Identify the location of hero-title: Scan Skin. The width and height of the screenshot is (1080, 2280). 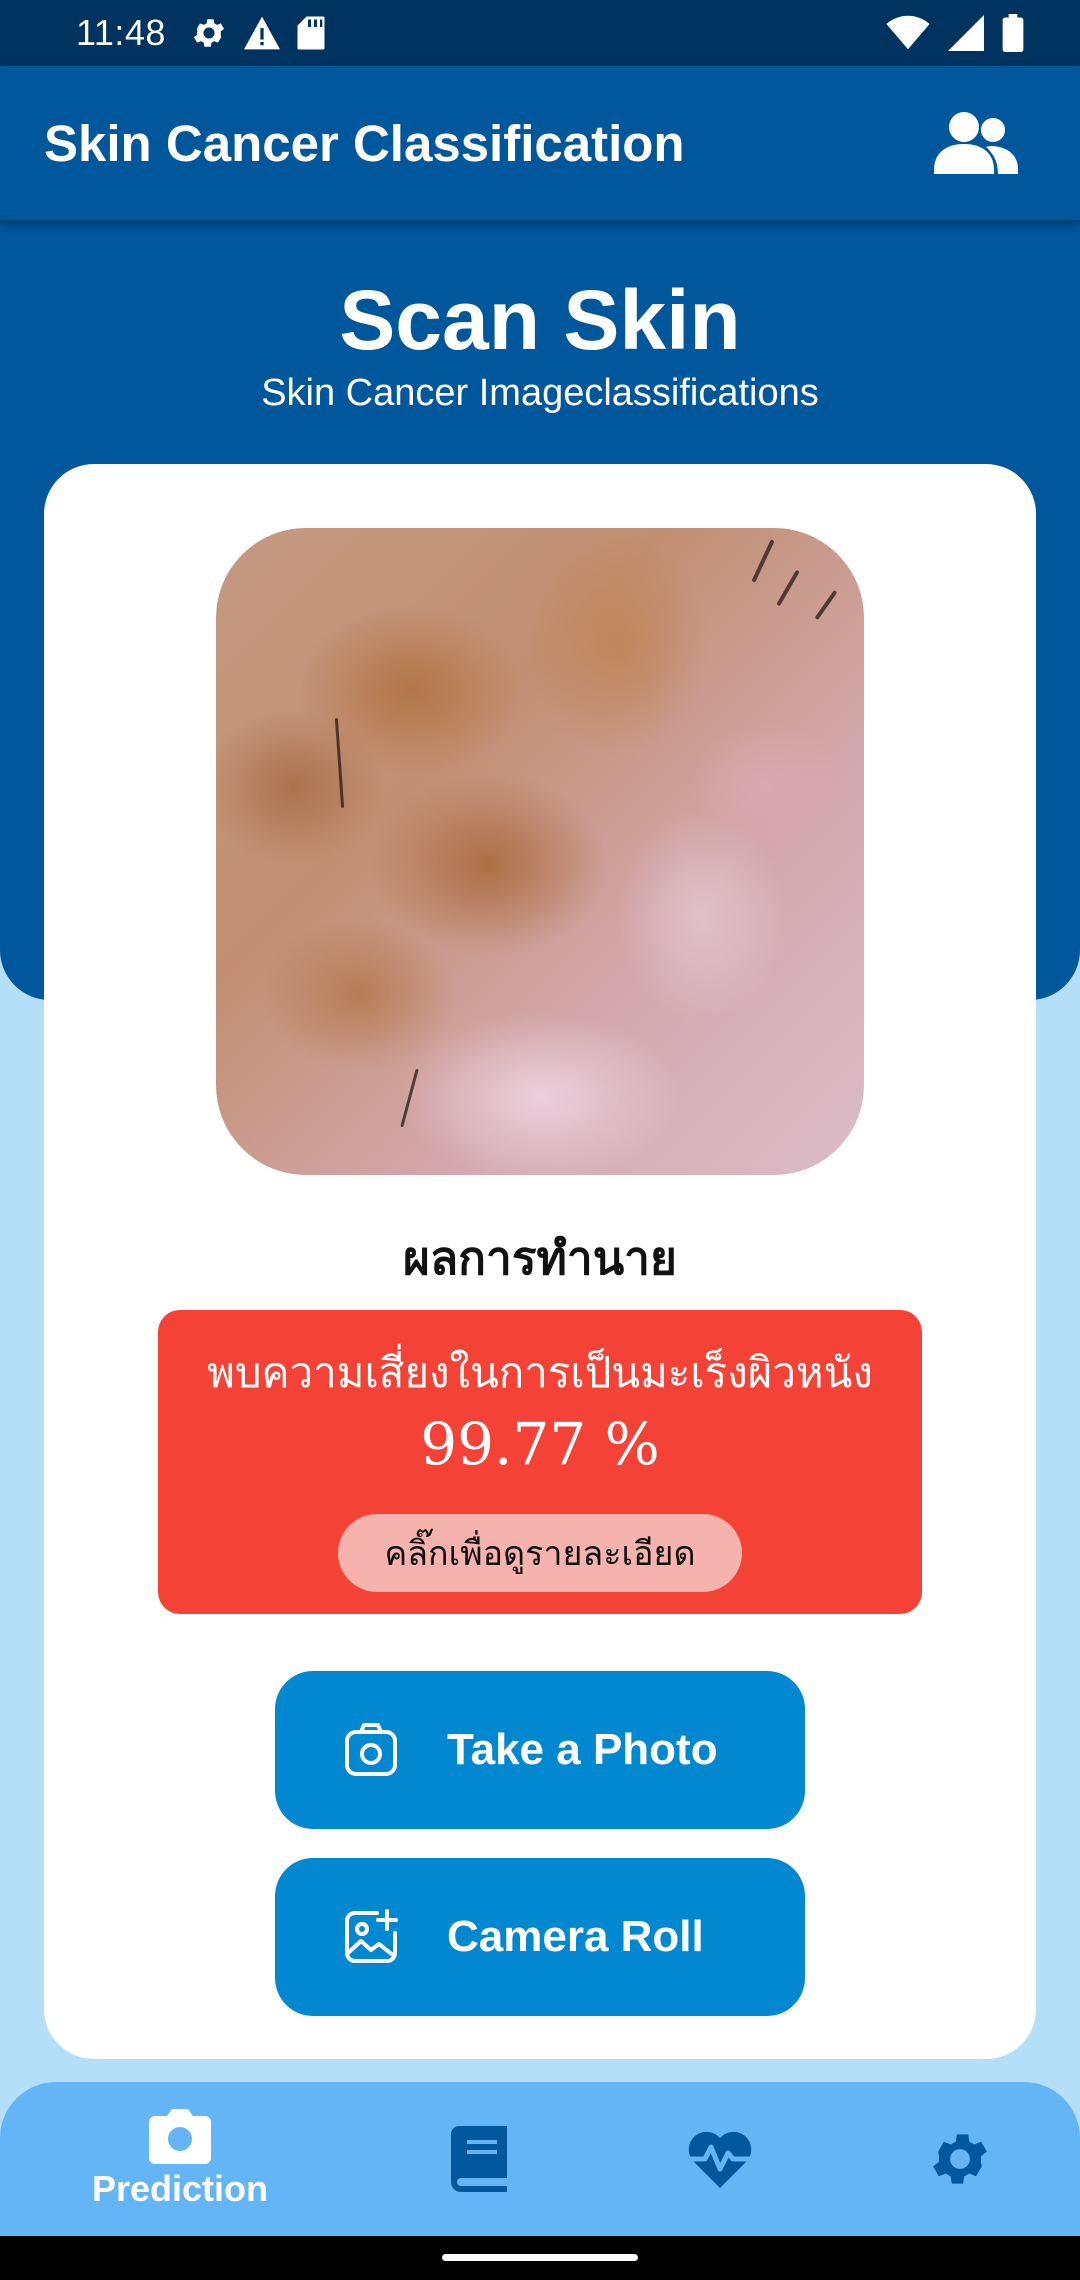
(540, 320).